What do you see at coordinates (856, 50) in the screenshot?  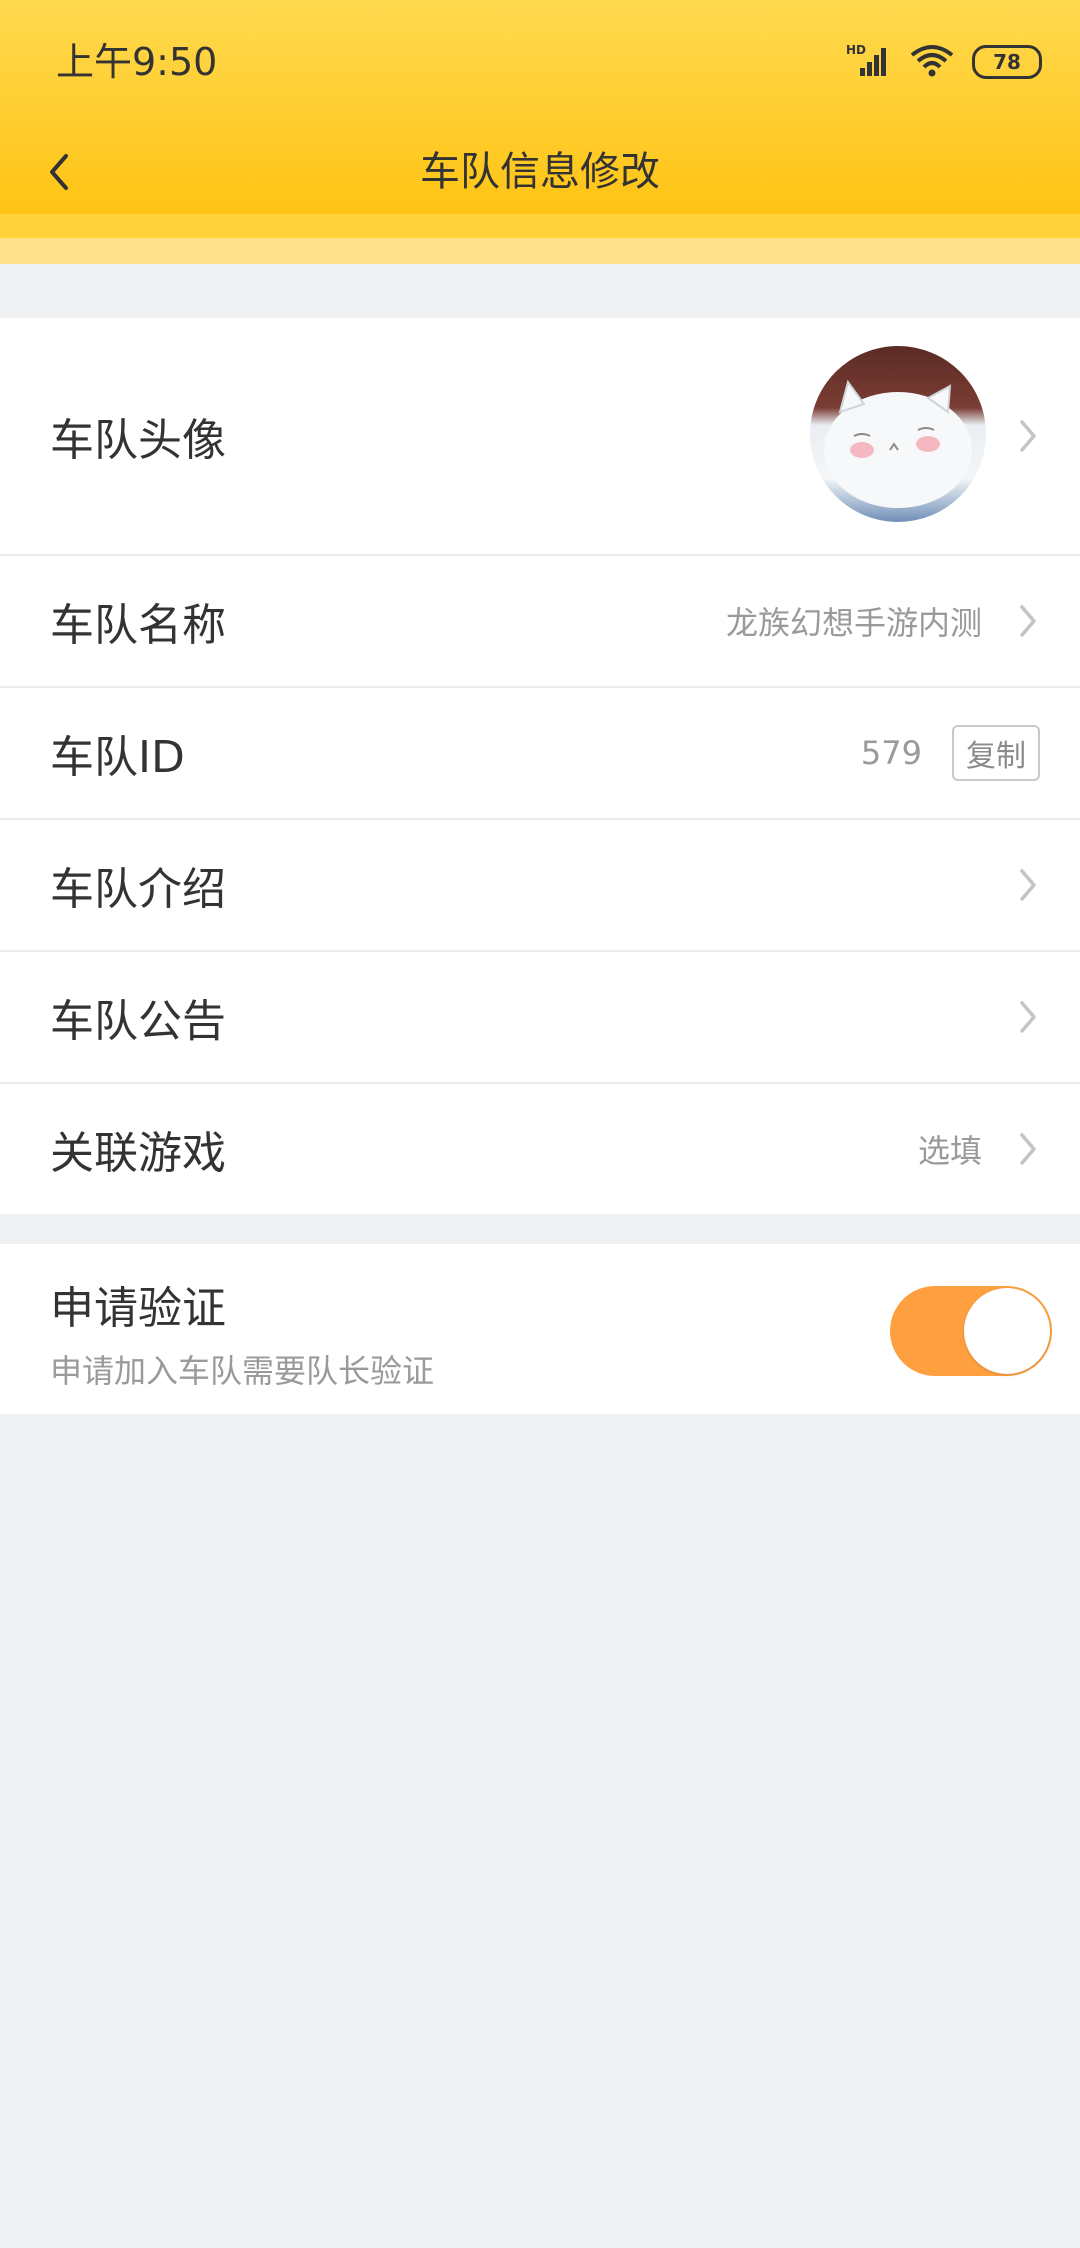 I see `network-label: HD` at bounding box center [856, 50].